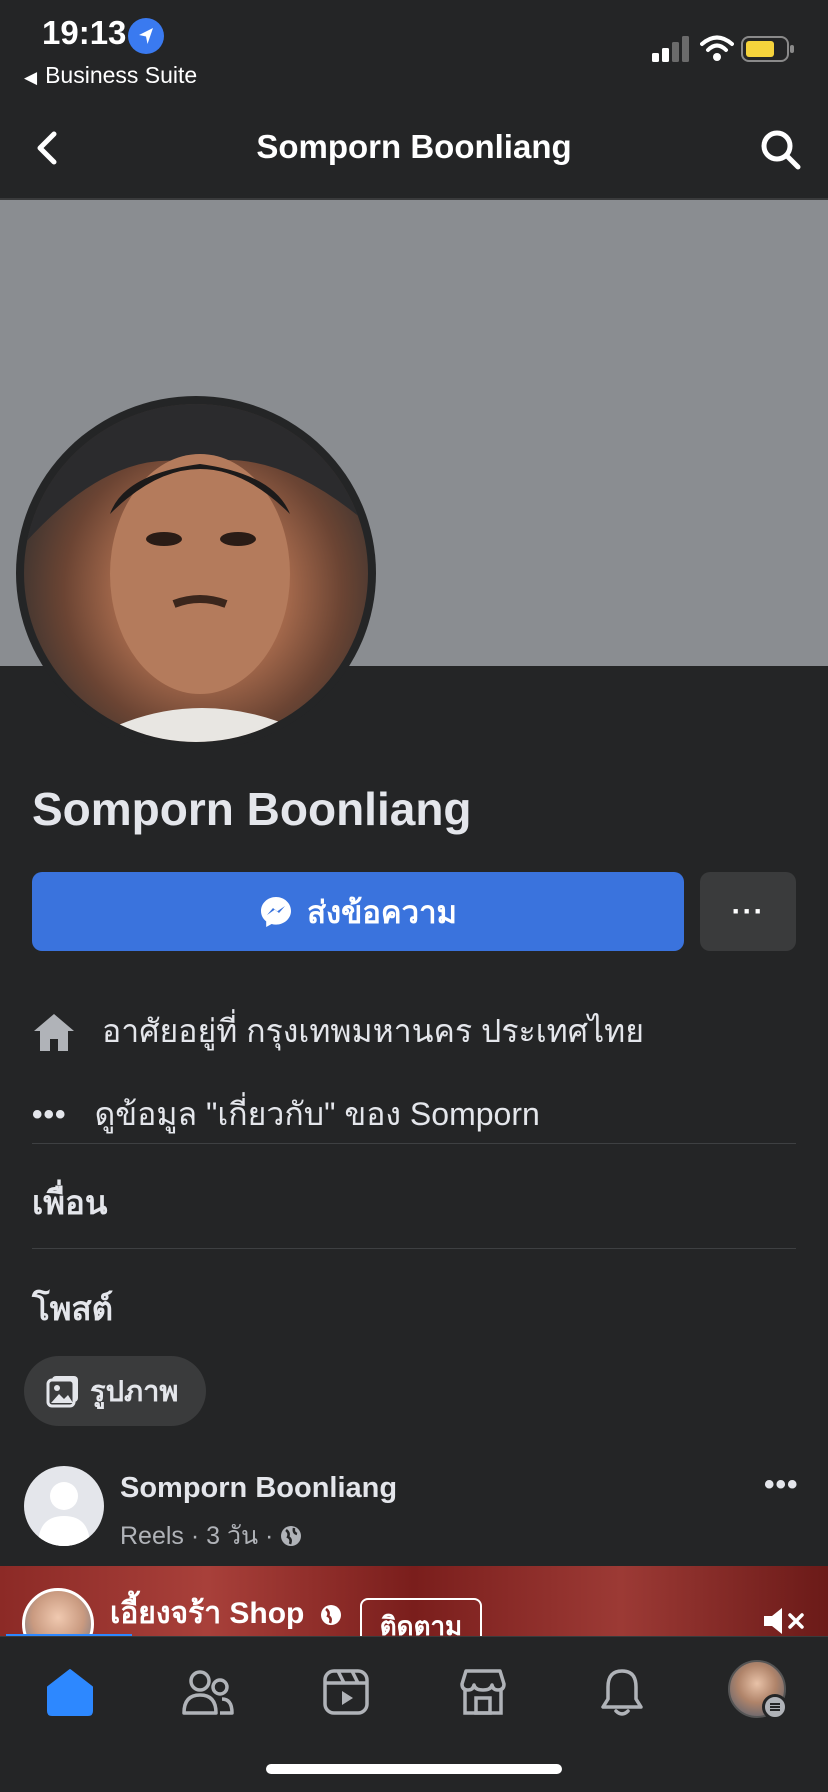 The height and width of the screenshot is (1792, 828). I want to click on message-button: ส่งข้อความ, so click(358, 911).